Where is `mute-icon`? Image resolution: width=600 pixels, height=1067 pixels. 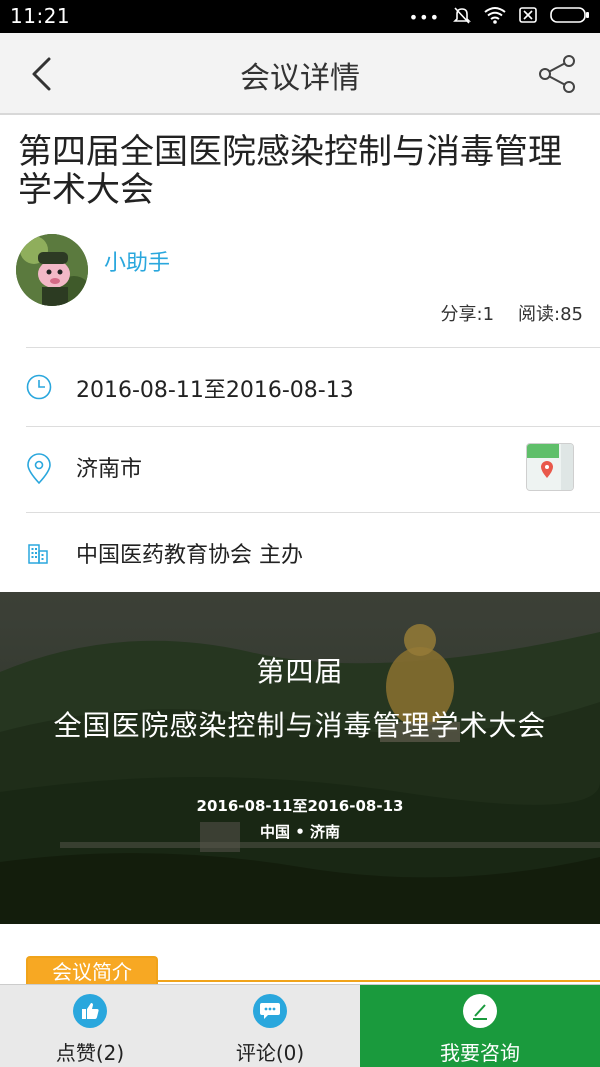
mute-icon is located at coordinates (462, 17).